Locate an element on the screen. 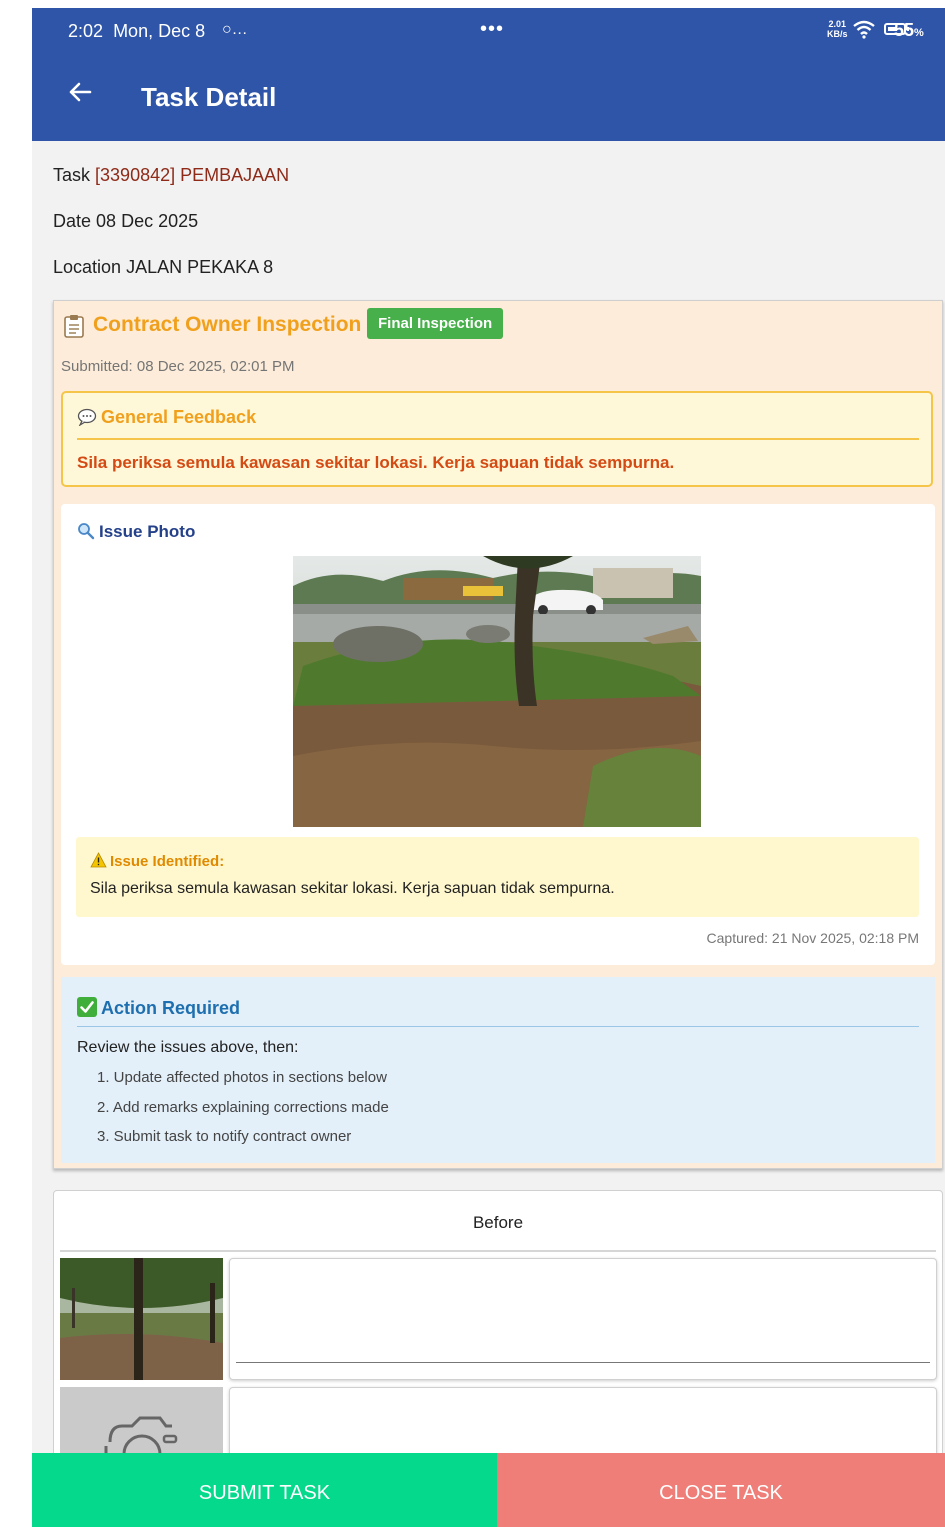 This screenshot has width=945, height=1527. clipboard-icon is located at coordinates (74, 326).